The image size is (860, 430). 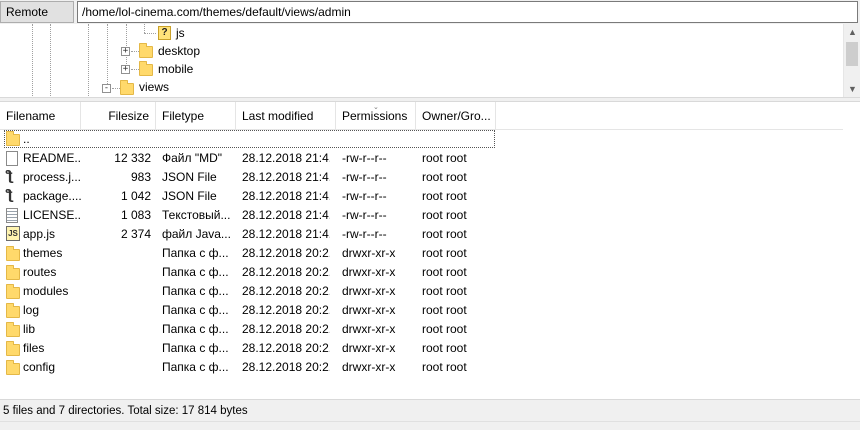 I want to click on file-name: files, so click(x=34, y=348).